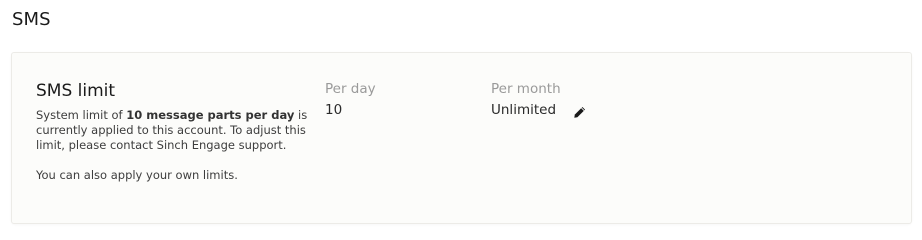 The image size is (922, 240). I want to click on per-day-label: Per day, so click(350, 89).